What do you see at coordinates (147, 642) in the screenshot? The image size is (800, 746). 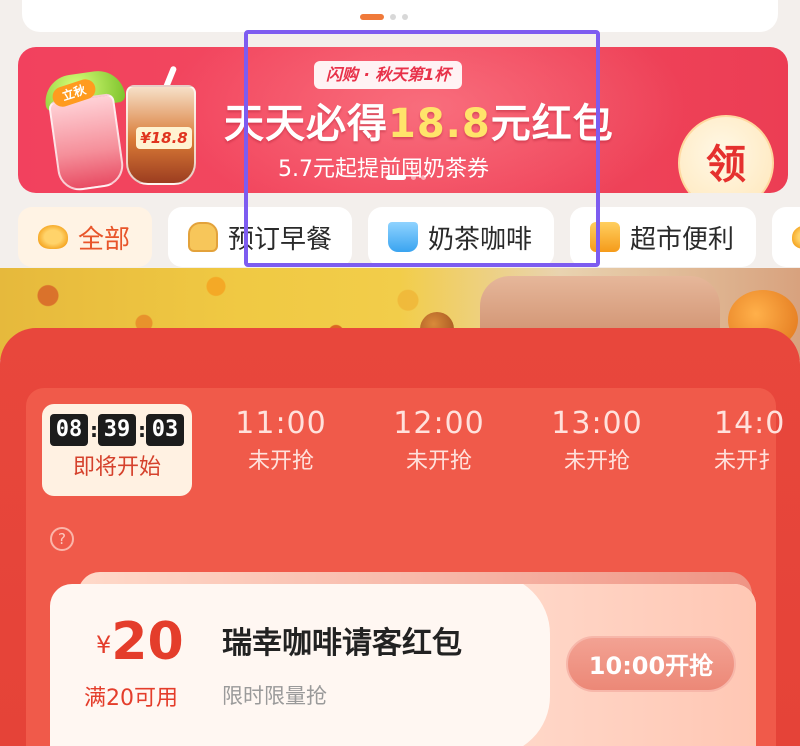 I see `coupon-amount: 20` at bounding box center [147, 642].